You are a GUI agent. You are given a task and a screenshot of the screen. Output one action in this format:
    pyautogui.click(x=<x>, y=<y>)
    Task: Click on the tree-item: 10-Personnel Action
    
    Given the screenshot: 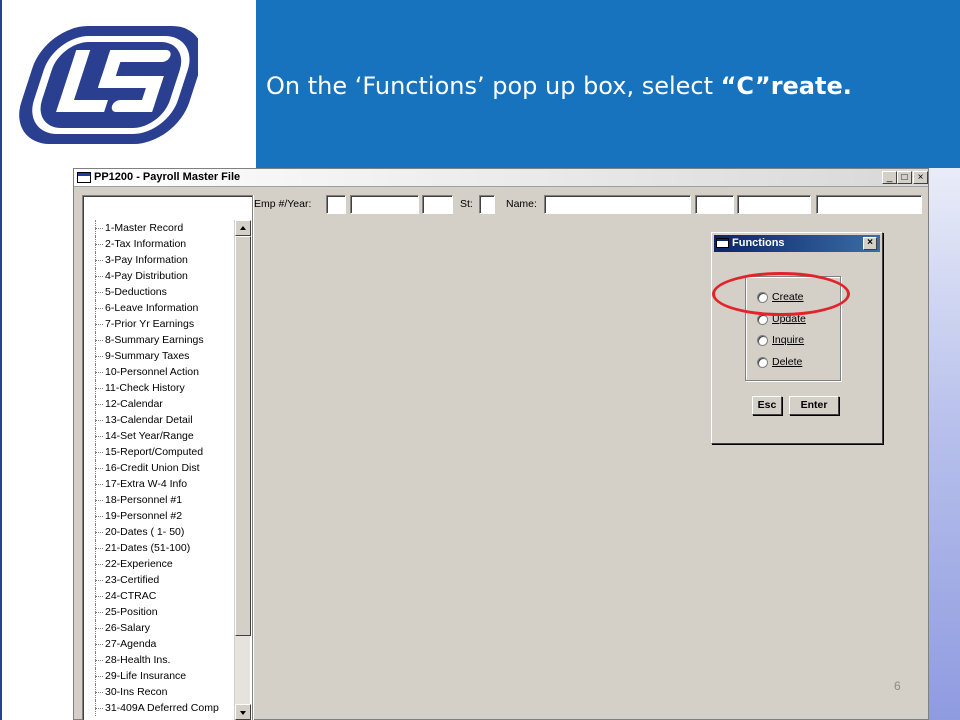 What is the action you would take?
    pyautogui.click(x=159, y=372)
    